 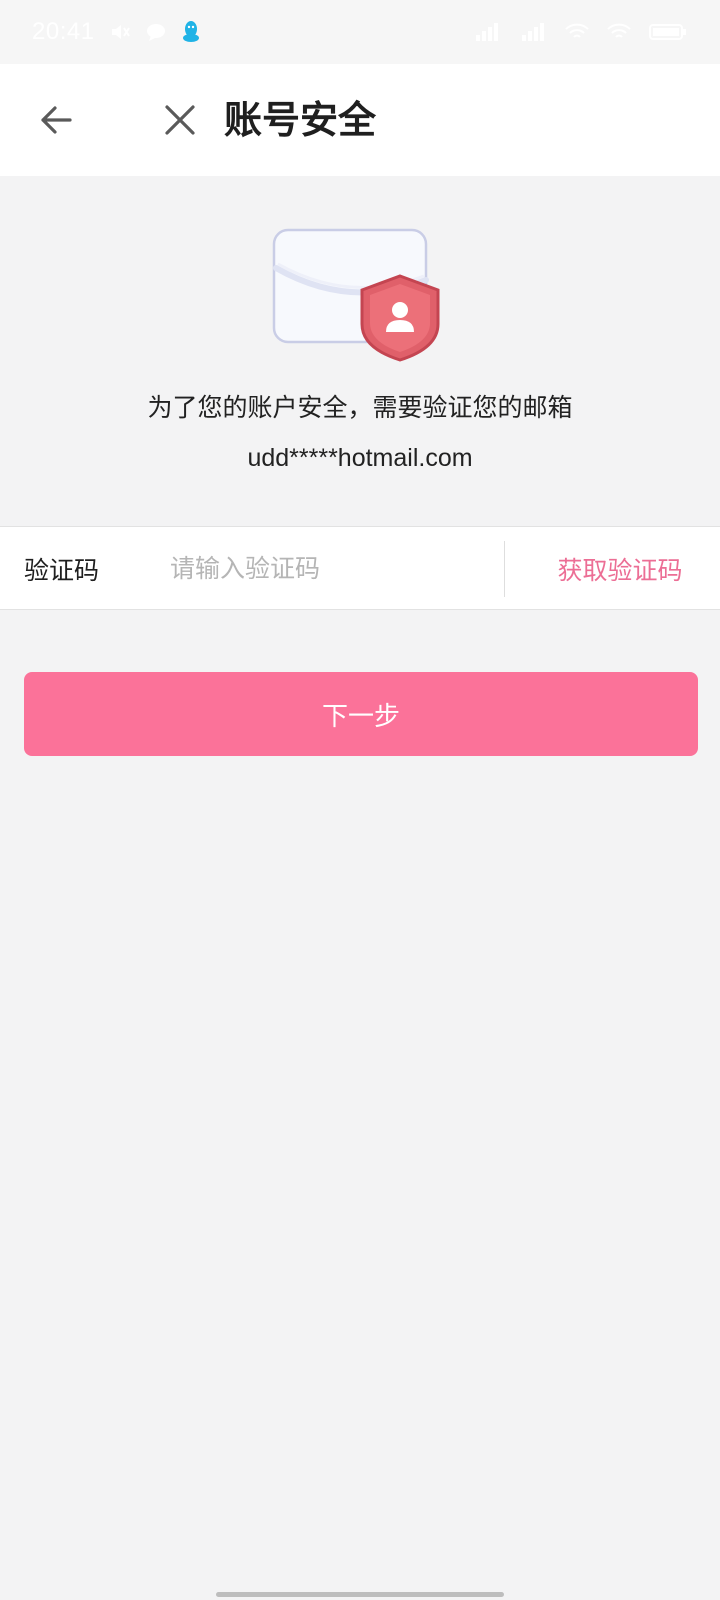 I want to click on status-bar: 20:41, so click(x=360, y=32).